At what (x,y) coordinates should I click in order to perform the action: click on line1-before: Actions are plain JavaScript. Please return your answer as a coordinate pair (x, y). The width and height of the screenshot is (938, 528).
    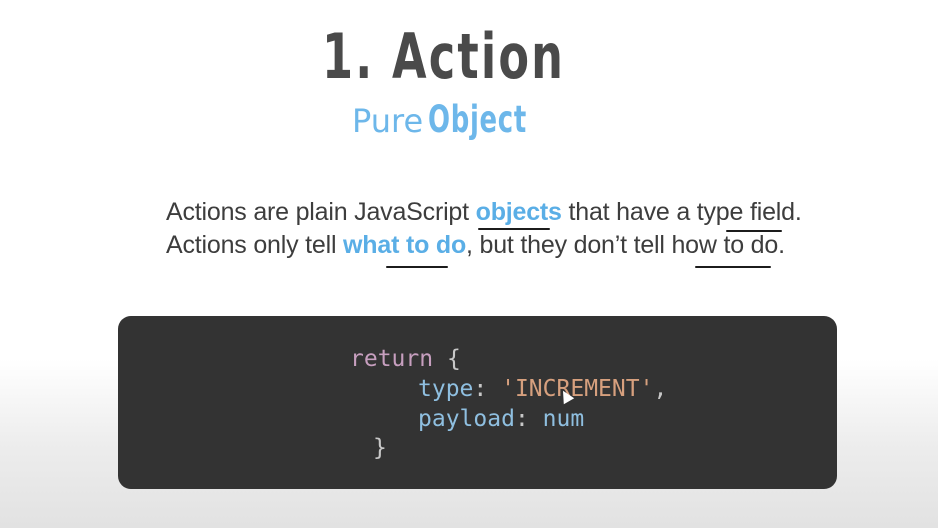
    Looking at the image, I should click on (321, 212).